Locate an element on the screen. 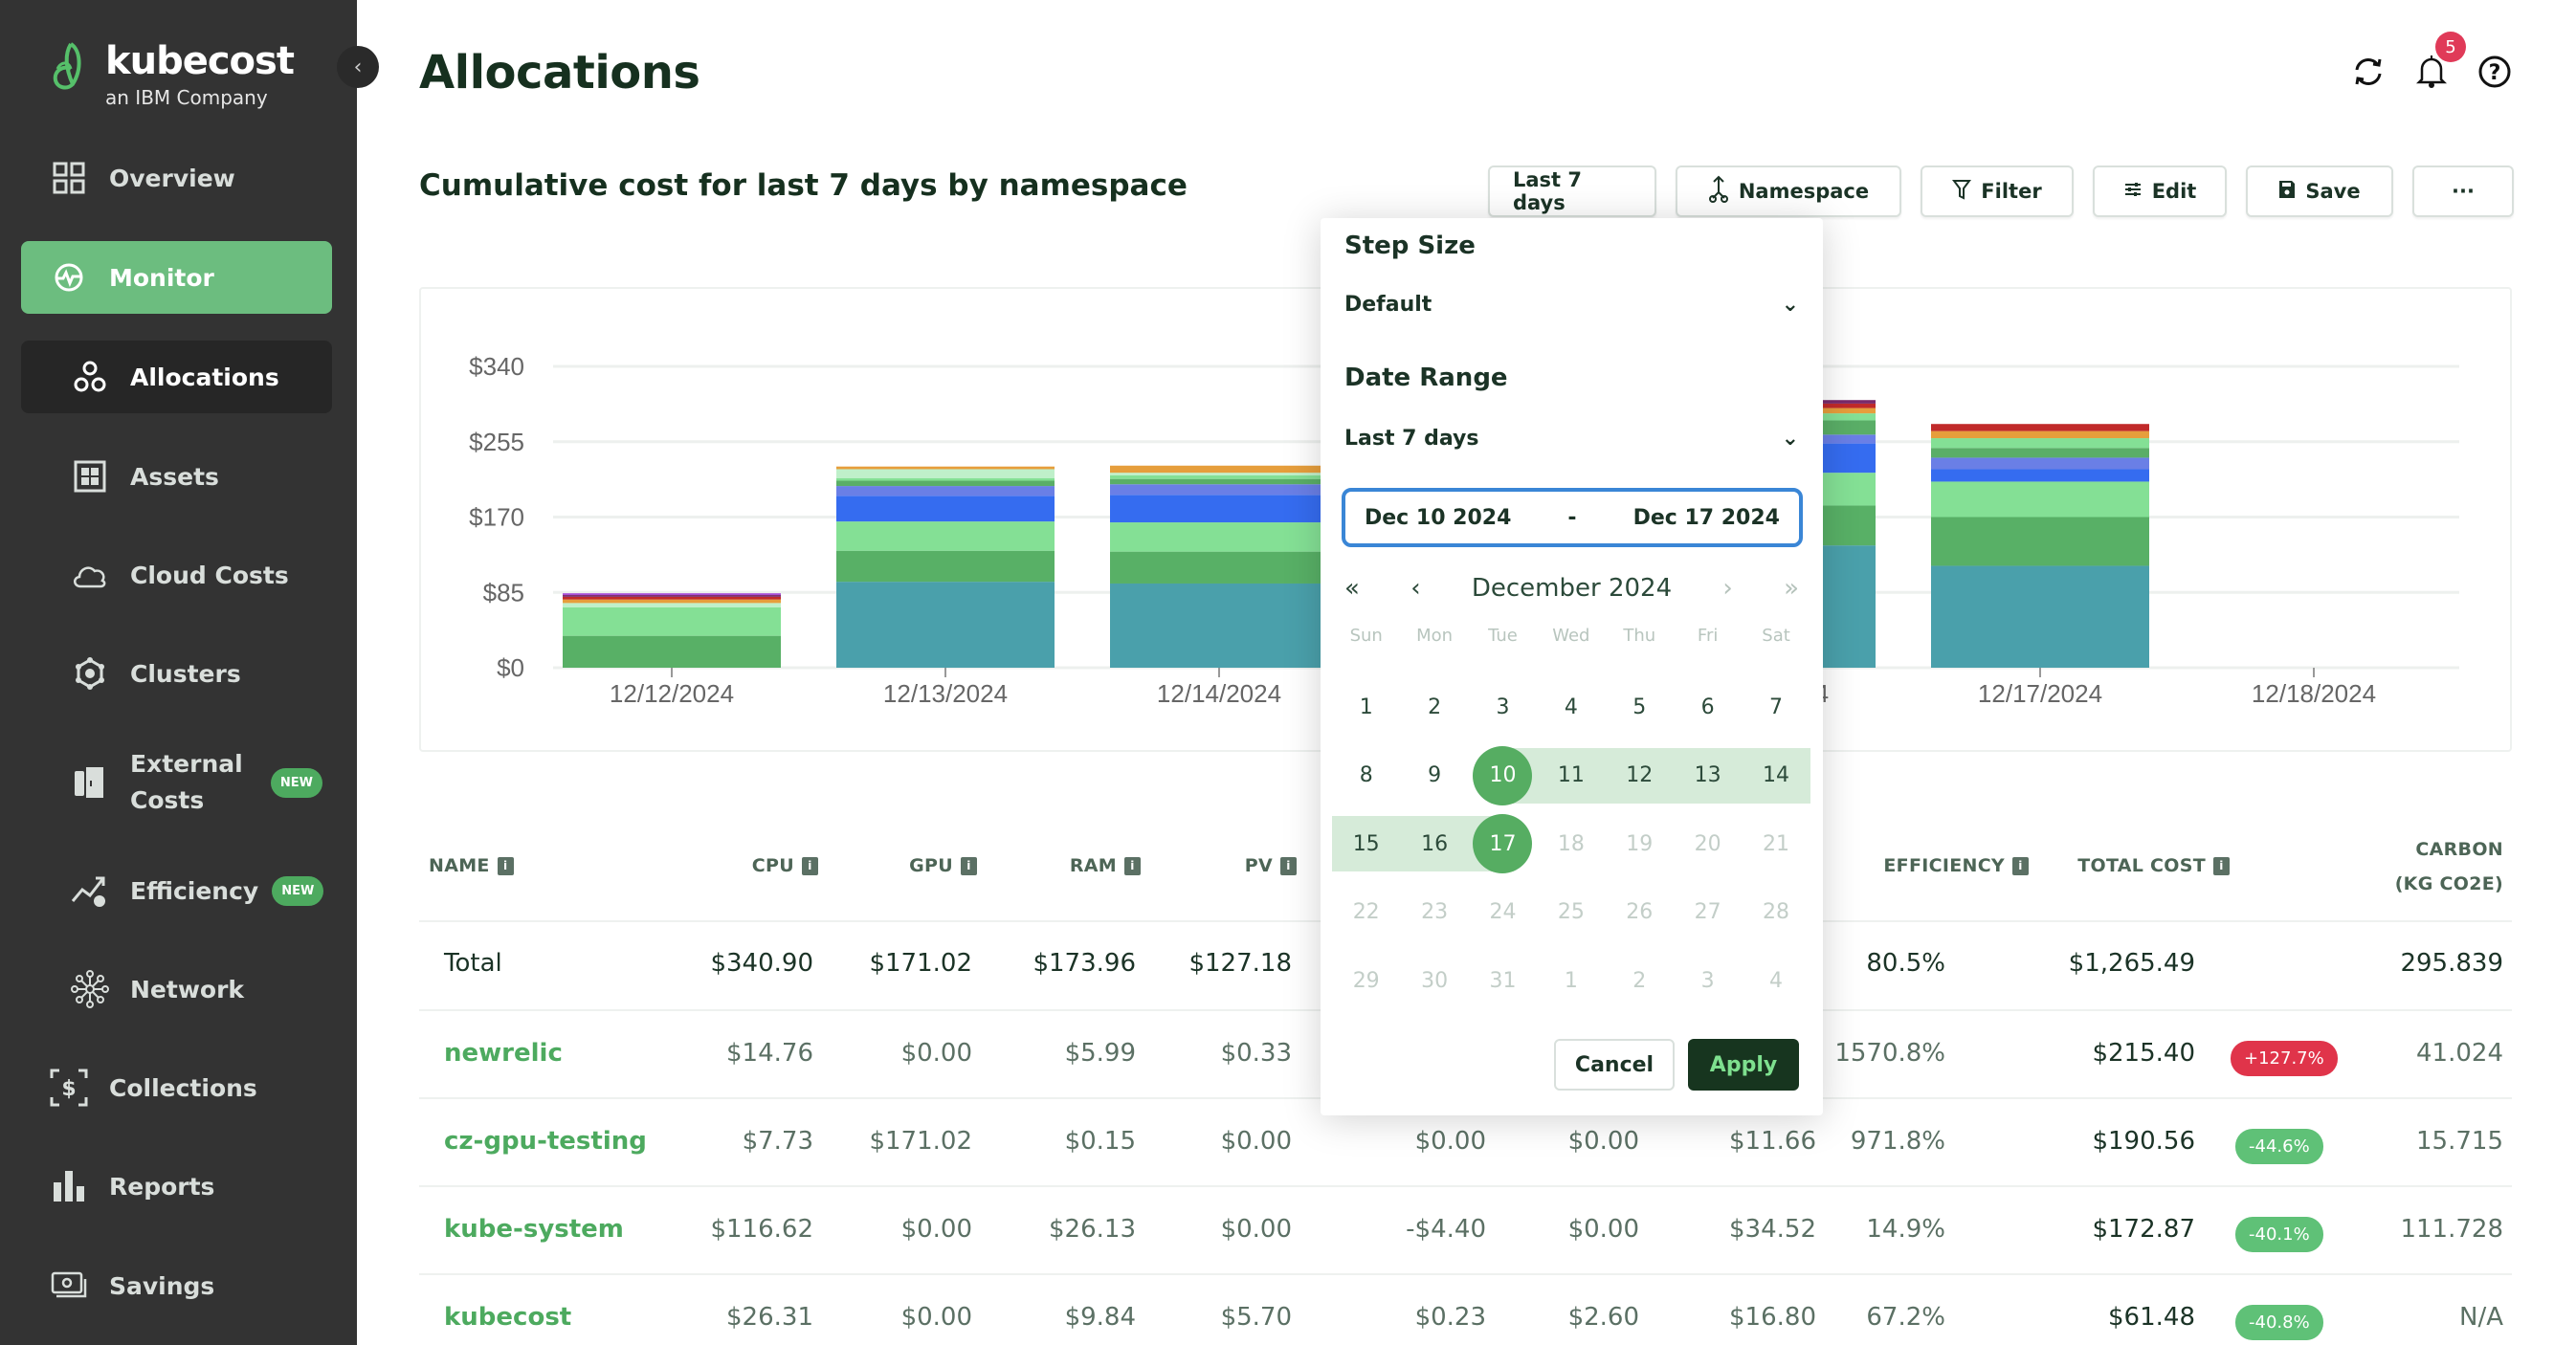 The width and height of the screenshot is (2576, 1345). sidebar-item-savings: Savings is located at coordinates (176, 1285).